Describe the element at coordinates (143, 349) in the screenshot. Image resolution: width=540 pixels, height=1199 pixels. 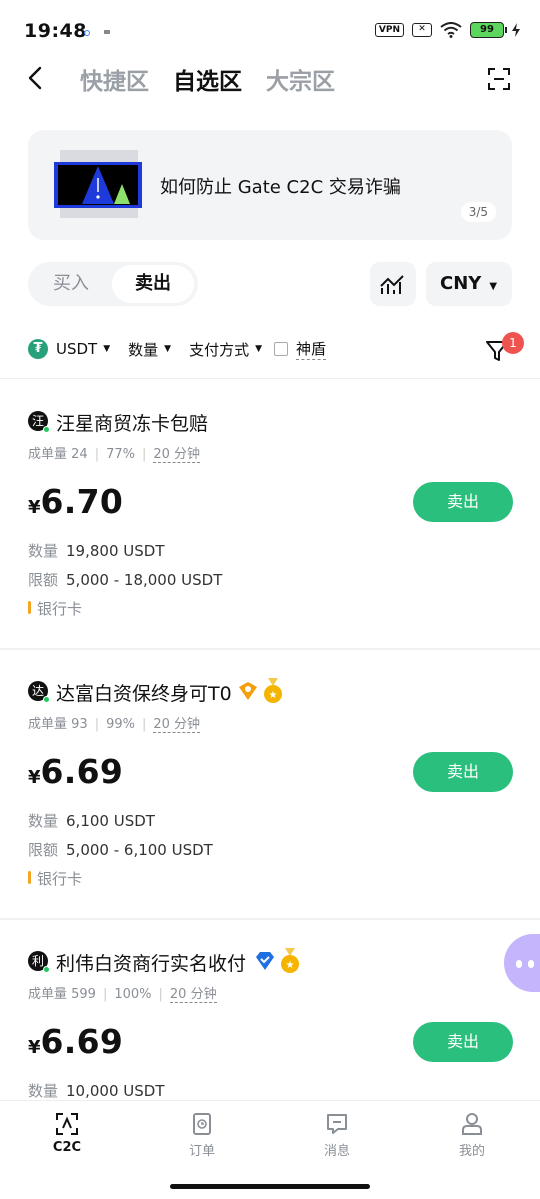
I see `amount-filter: 数量` at that location.